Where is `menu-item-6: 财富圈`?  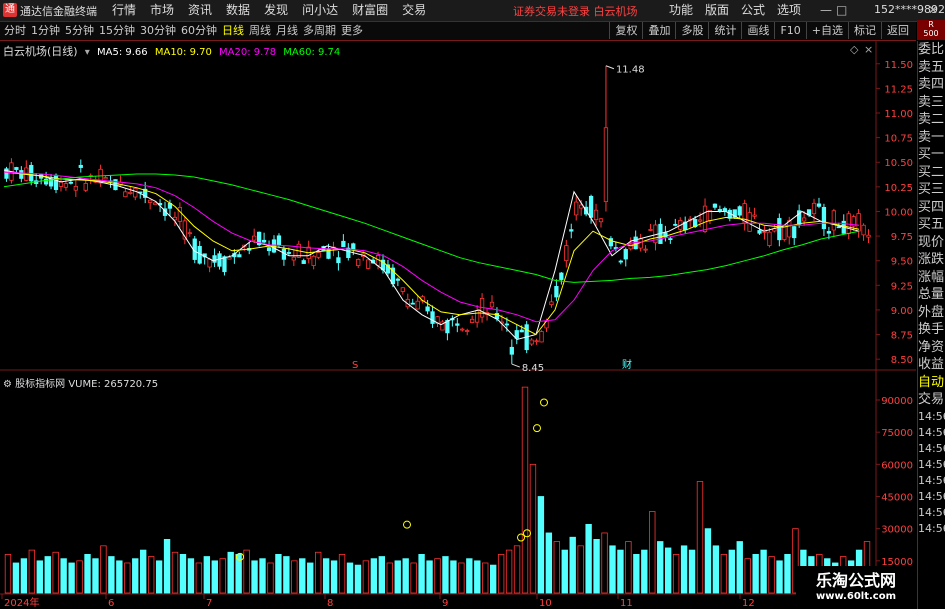 menu-item-6: 财富圈 is located at coordinates (370, 10).